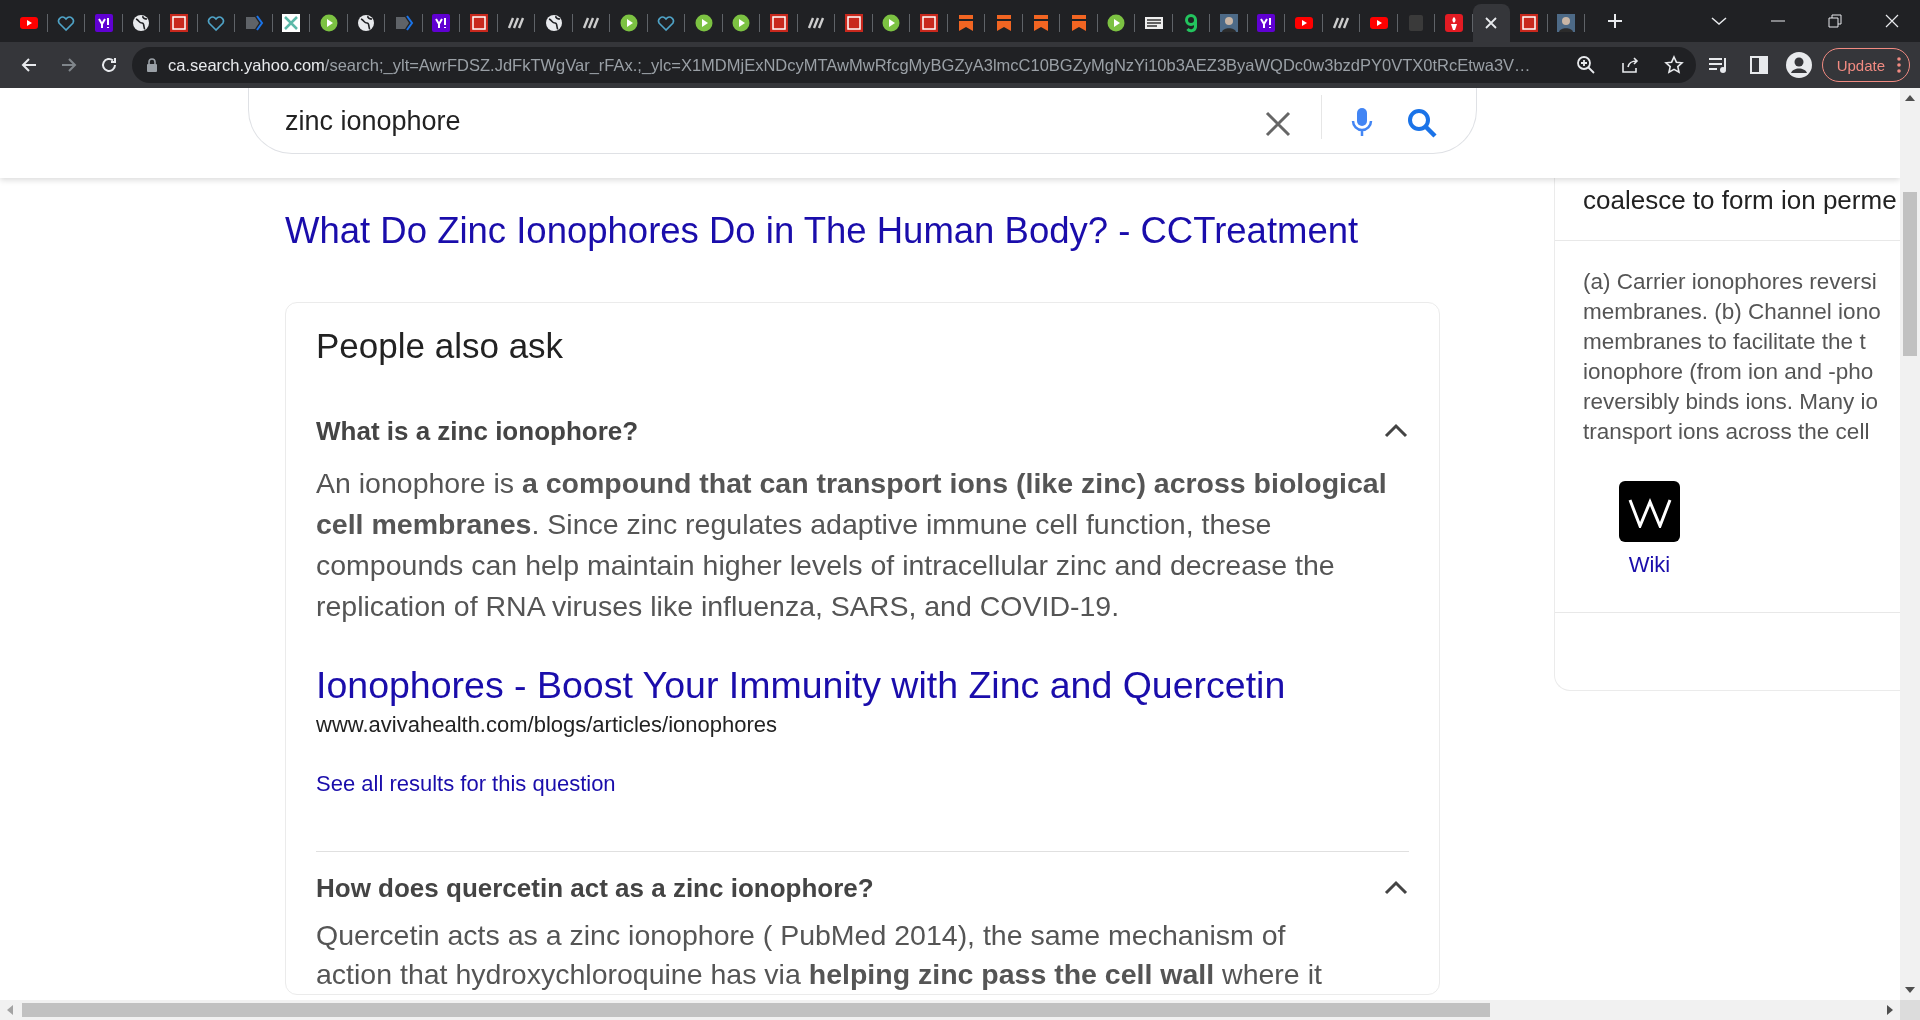  I want to click on scroll-right-icon, so click(1890, 1010).